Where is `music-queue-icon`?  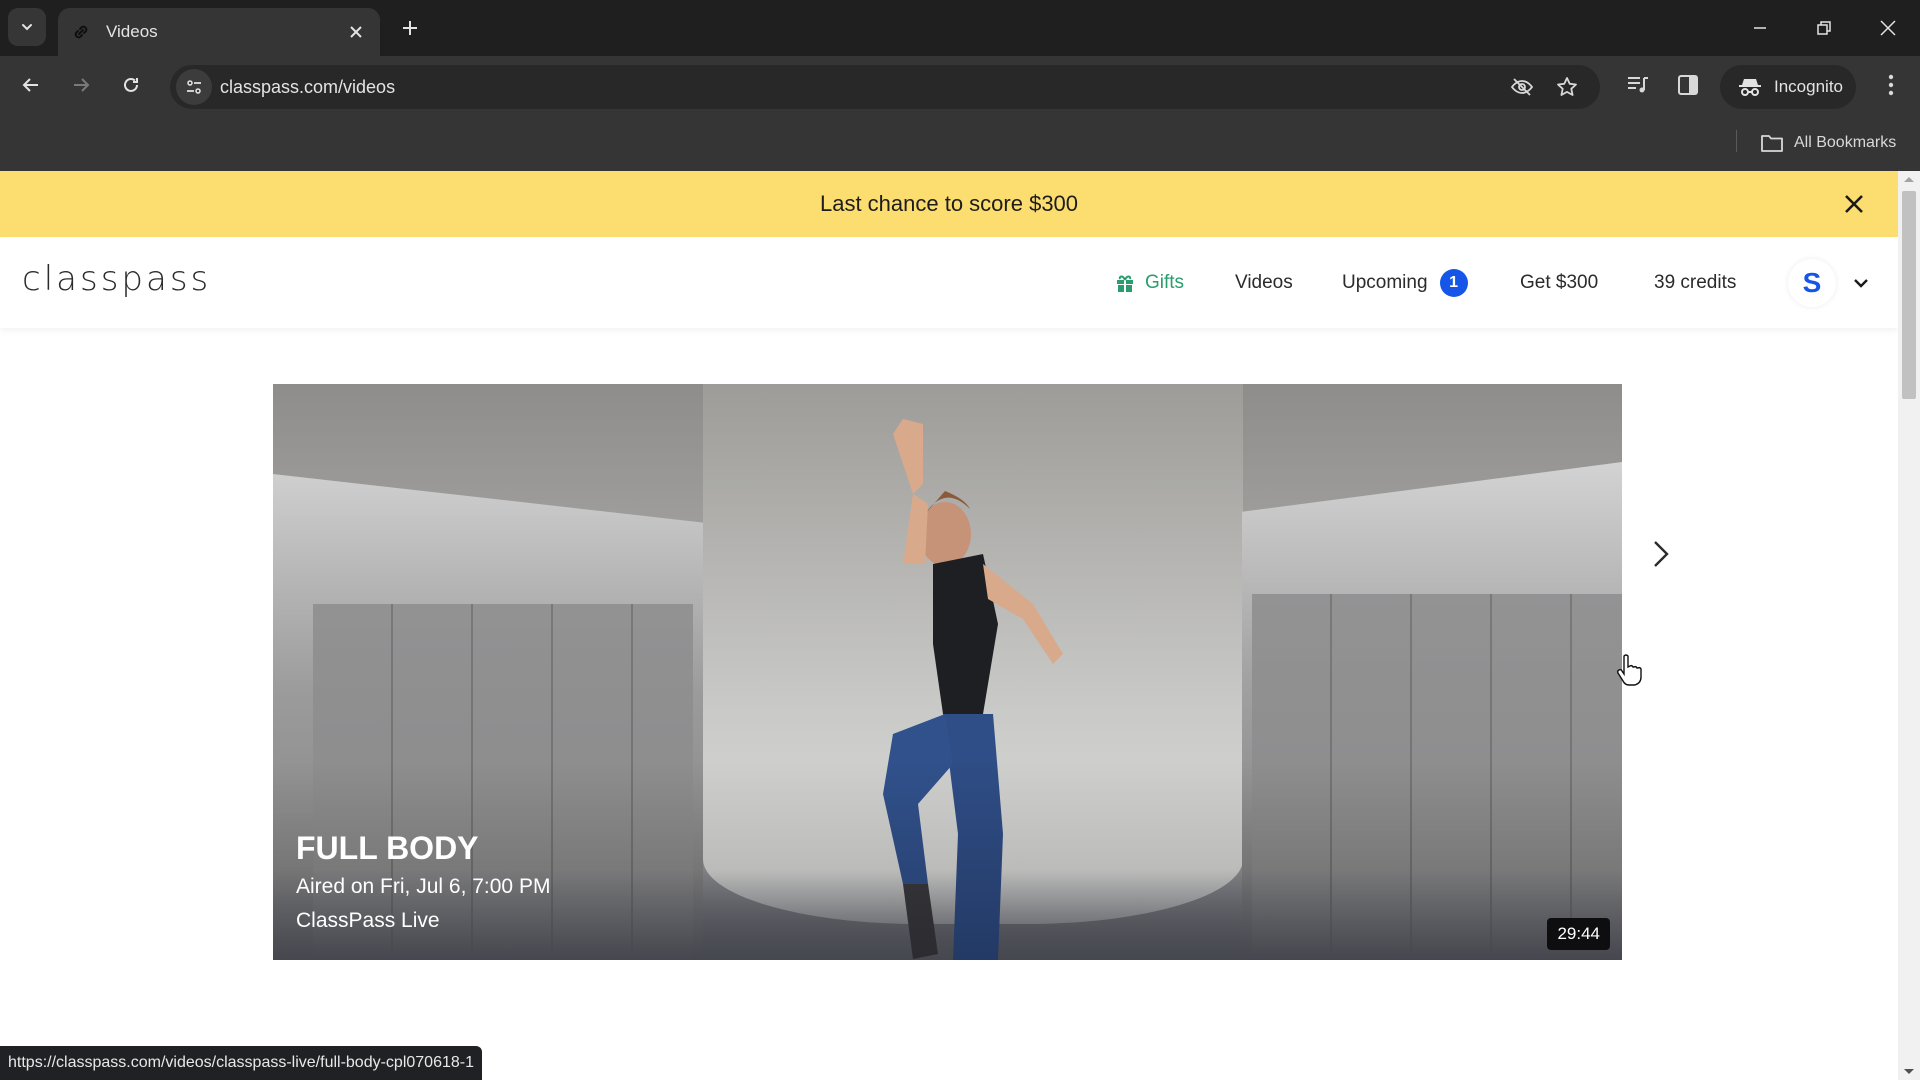
music-queue-icon is located at coordinates (1638, 85).